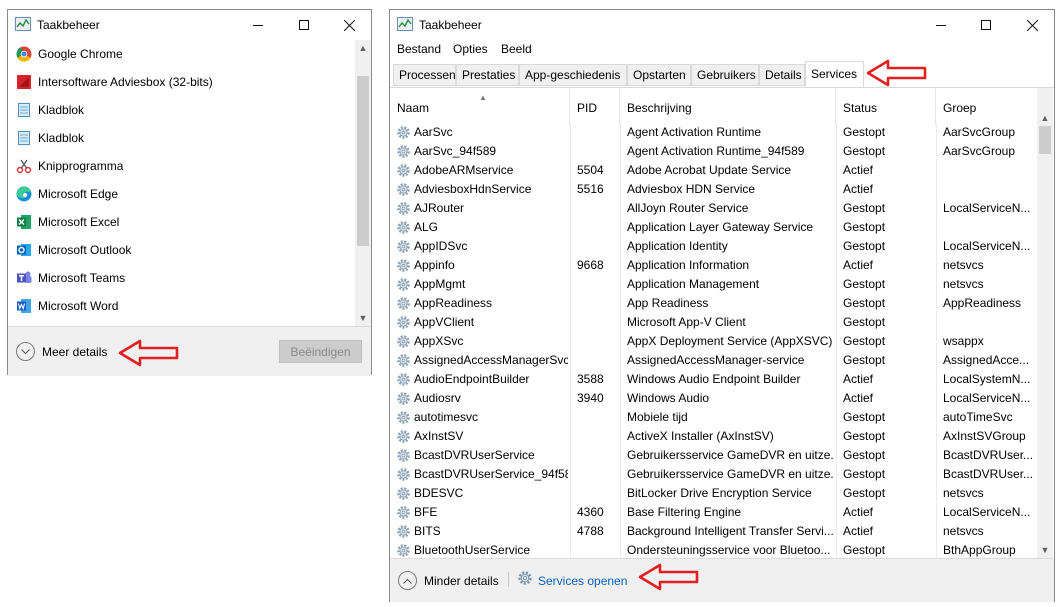  I want to click on table-row: AppVClient Microsoft App-V Client Gestopt, so click(713, 322).